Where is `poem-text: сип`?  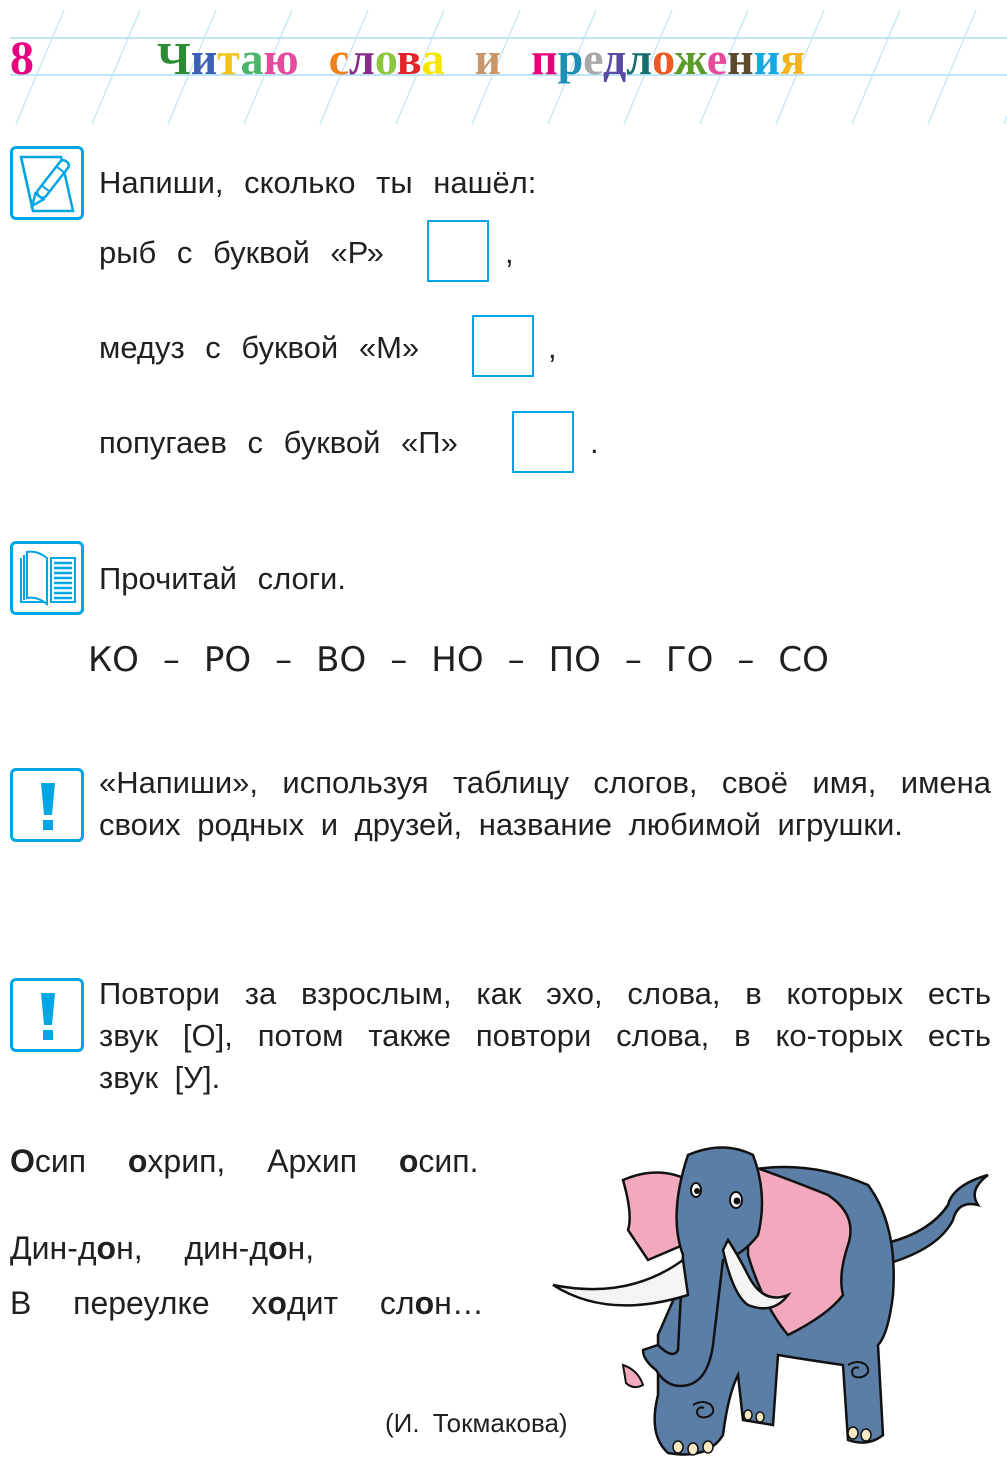 poem-text: сип is located at coordinates (81, 1161).